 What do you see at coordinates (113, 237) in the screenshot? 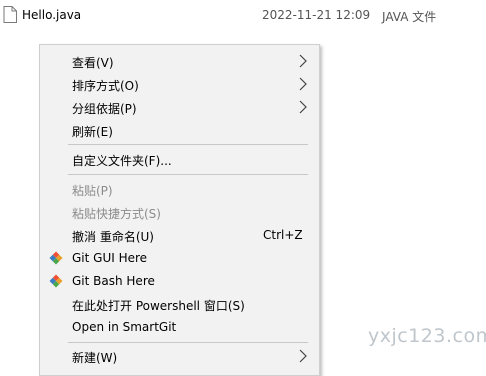
I see `menu-item-label: 撤消 重命名(U)` at bounding box center [113, 237].